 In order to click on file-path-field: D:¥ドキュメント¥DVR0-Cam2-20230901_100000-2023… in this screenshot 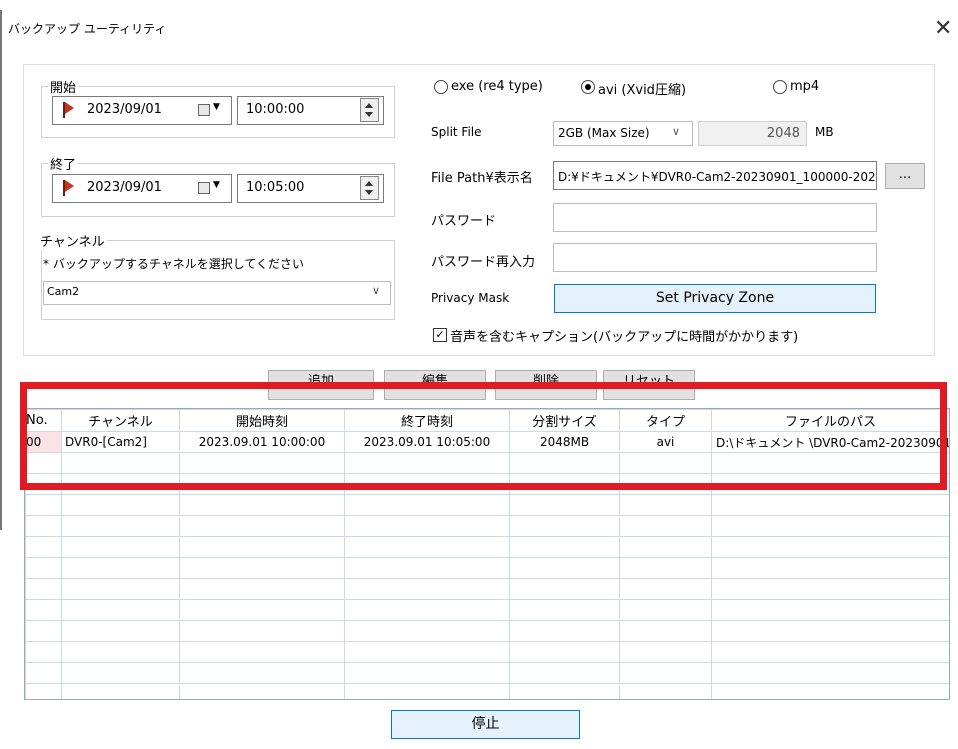, I will do `click(715, 175)`.